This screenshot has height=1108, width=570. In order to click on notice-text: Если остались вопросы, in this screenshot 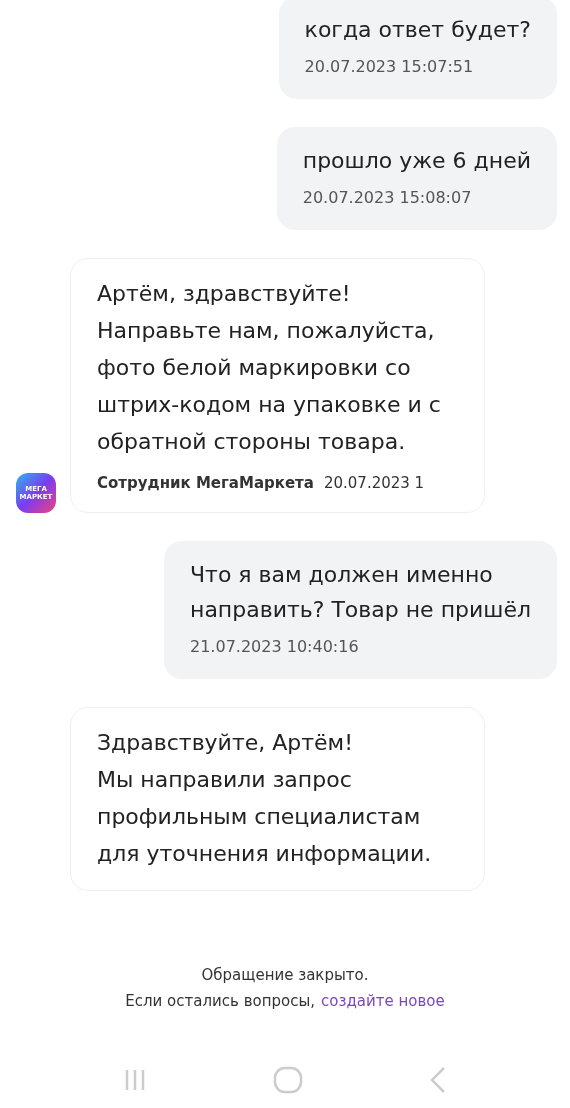, I will do `click(220, 1001)`.